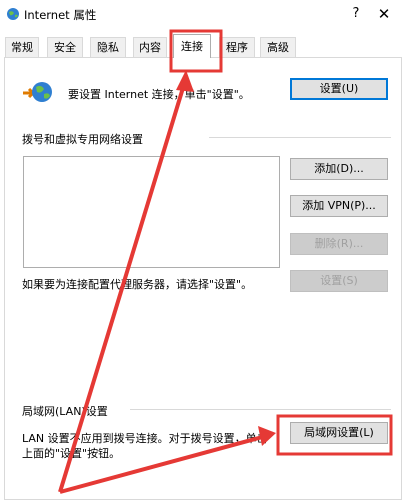 The width and height of the screenshot is (404, 500). What do you see at coordinates (192, 46) in the screenshot?
I see `tab-connections: 连接` at bounding box center [192, 46].